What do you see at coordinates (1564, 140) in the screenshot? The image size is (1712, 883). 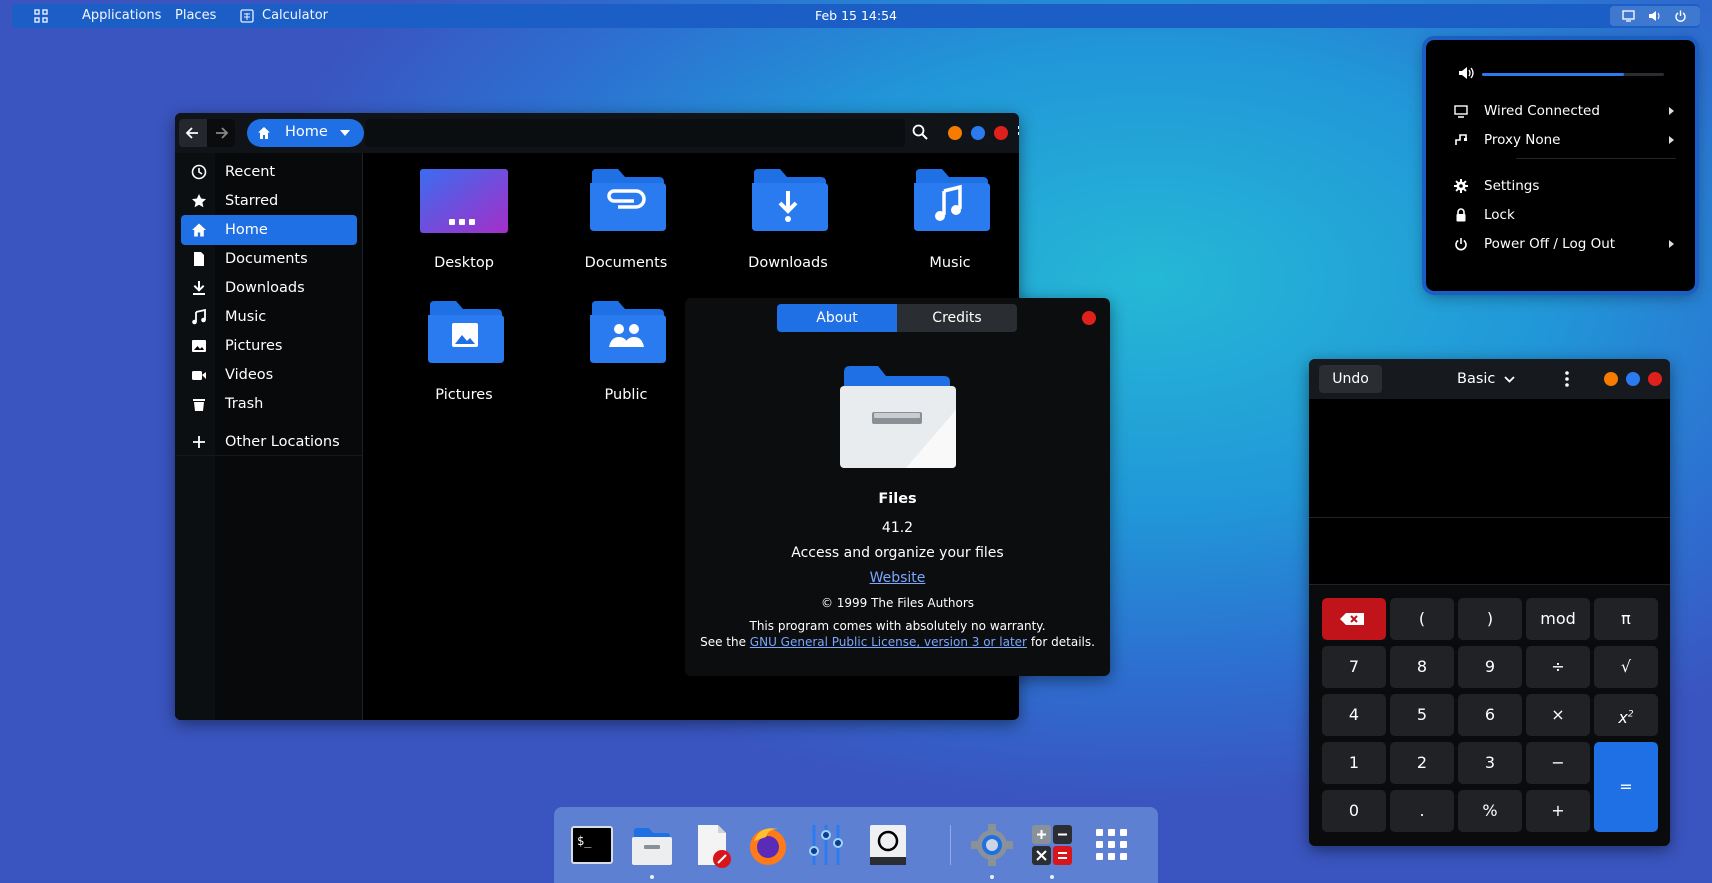 I see `menu-item-proxy-none: Proxy None` at bounding box center [1564, 140].